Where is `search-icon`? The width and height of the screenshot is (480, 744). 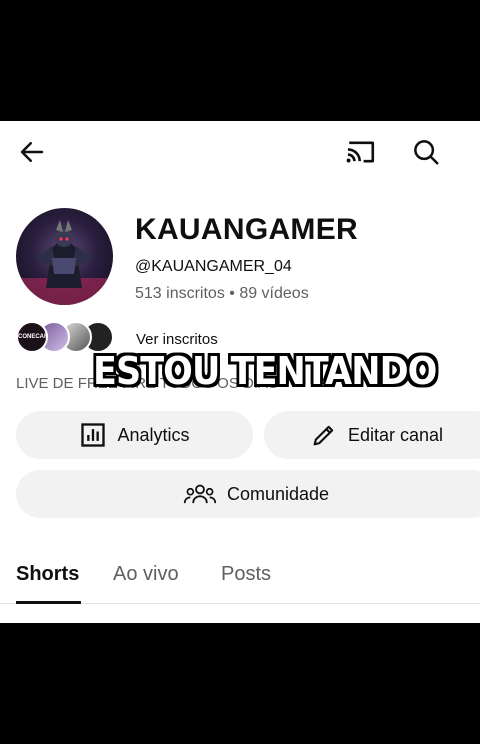 search-icon is located at coordinates (426, 152).